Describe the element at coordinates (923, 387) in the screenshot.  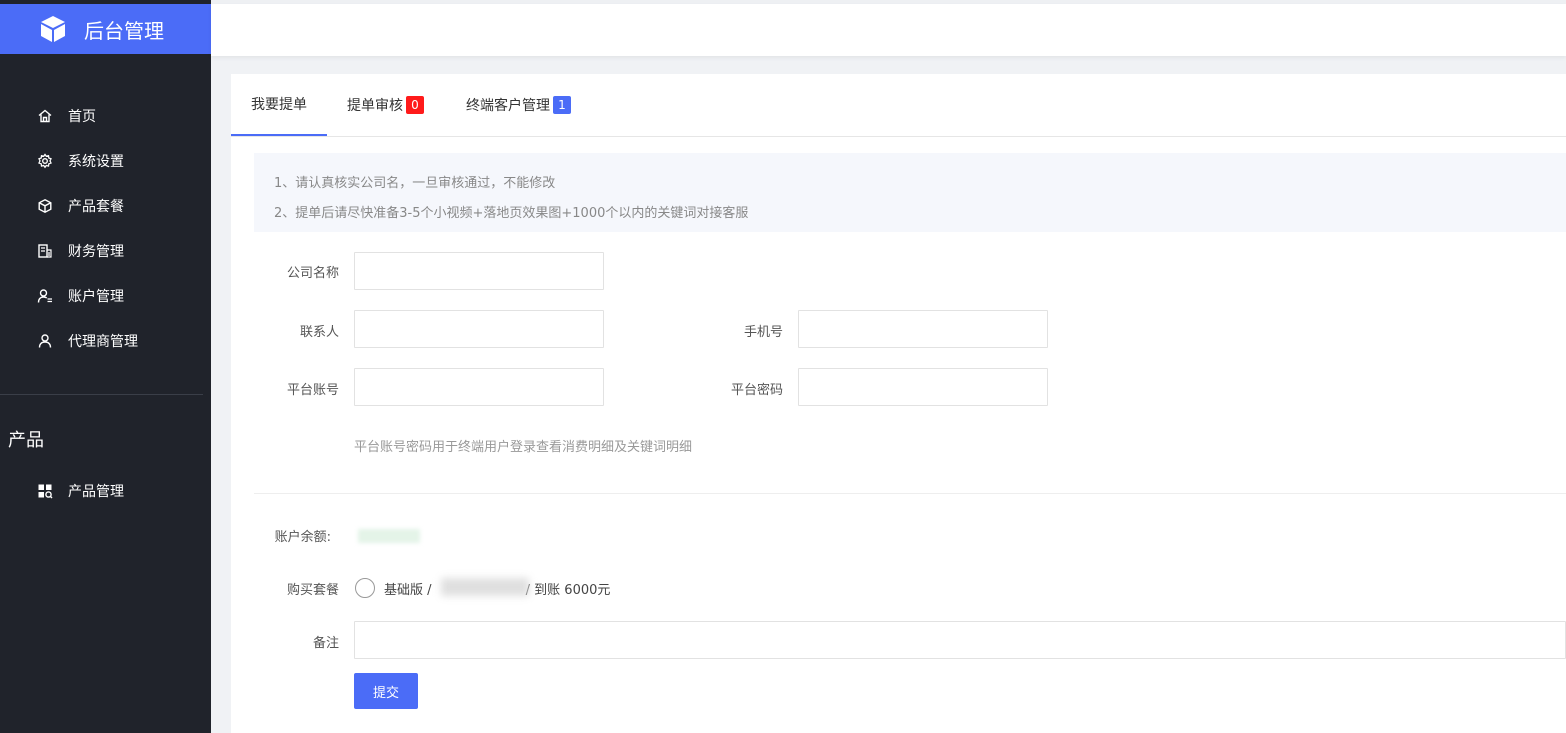
I see `platform-password-input` at that location.